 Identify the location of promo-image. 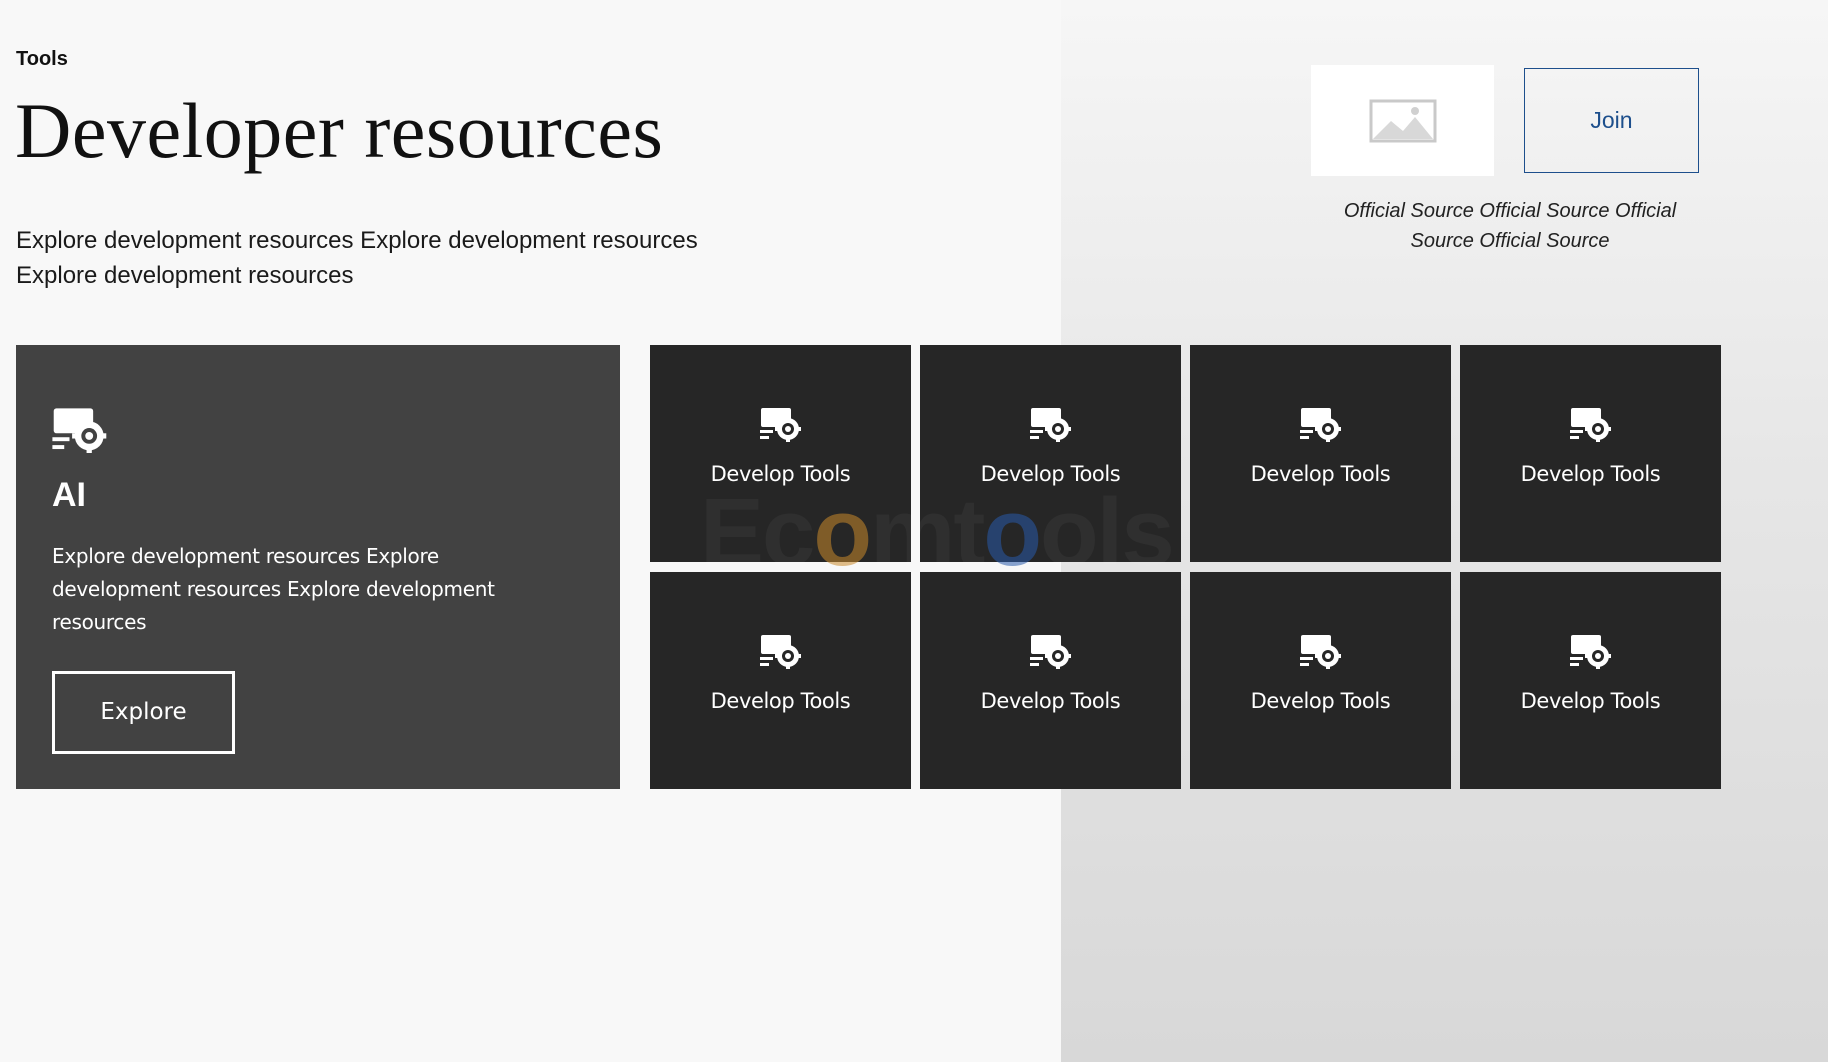
(1402, 120).